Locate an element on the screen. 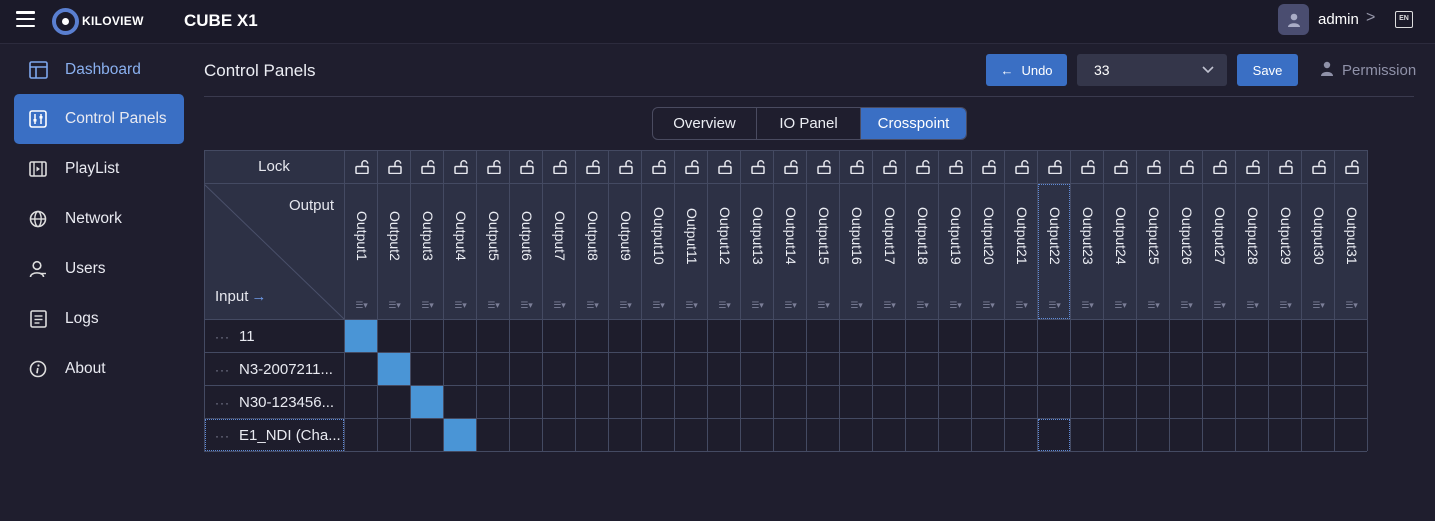  permission-button: Permission is located at coordinates (1368, 70).